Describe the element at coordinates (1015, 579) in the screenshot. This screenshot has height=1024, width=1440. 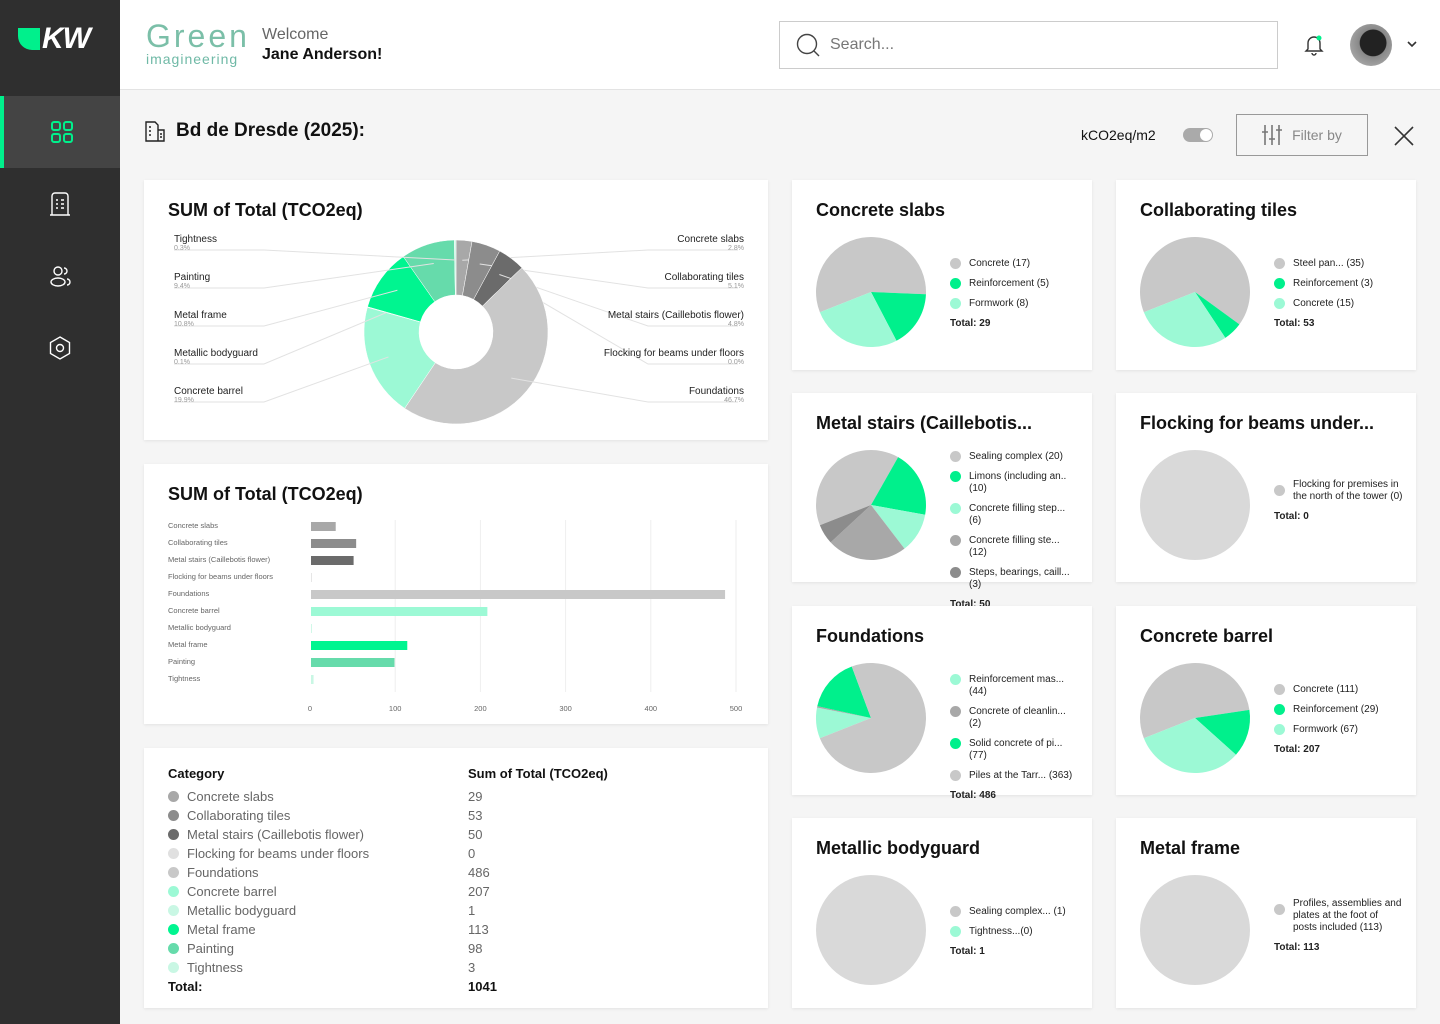
I see `legend-item: Steps, bearings, caill... (3)` at that location.